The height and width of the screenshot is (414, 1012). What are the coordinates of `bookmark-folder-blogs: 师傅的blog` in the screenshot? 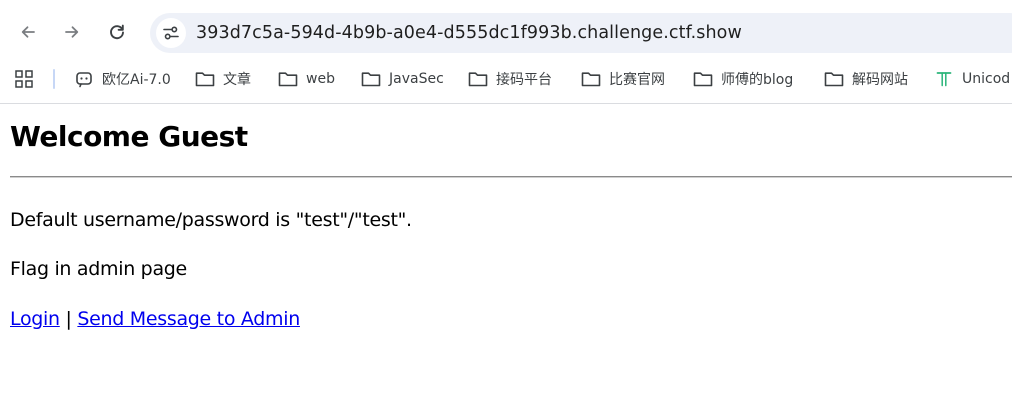 It's located at (743, 79).